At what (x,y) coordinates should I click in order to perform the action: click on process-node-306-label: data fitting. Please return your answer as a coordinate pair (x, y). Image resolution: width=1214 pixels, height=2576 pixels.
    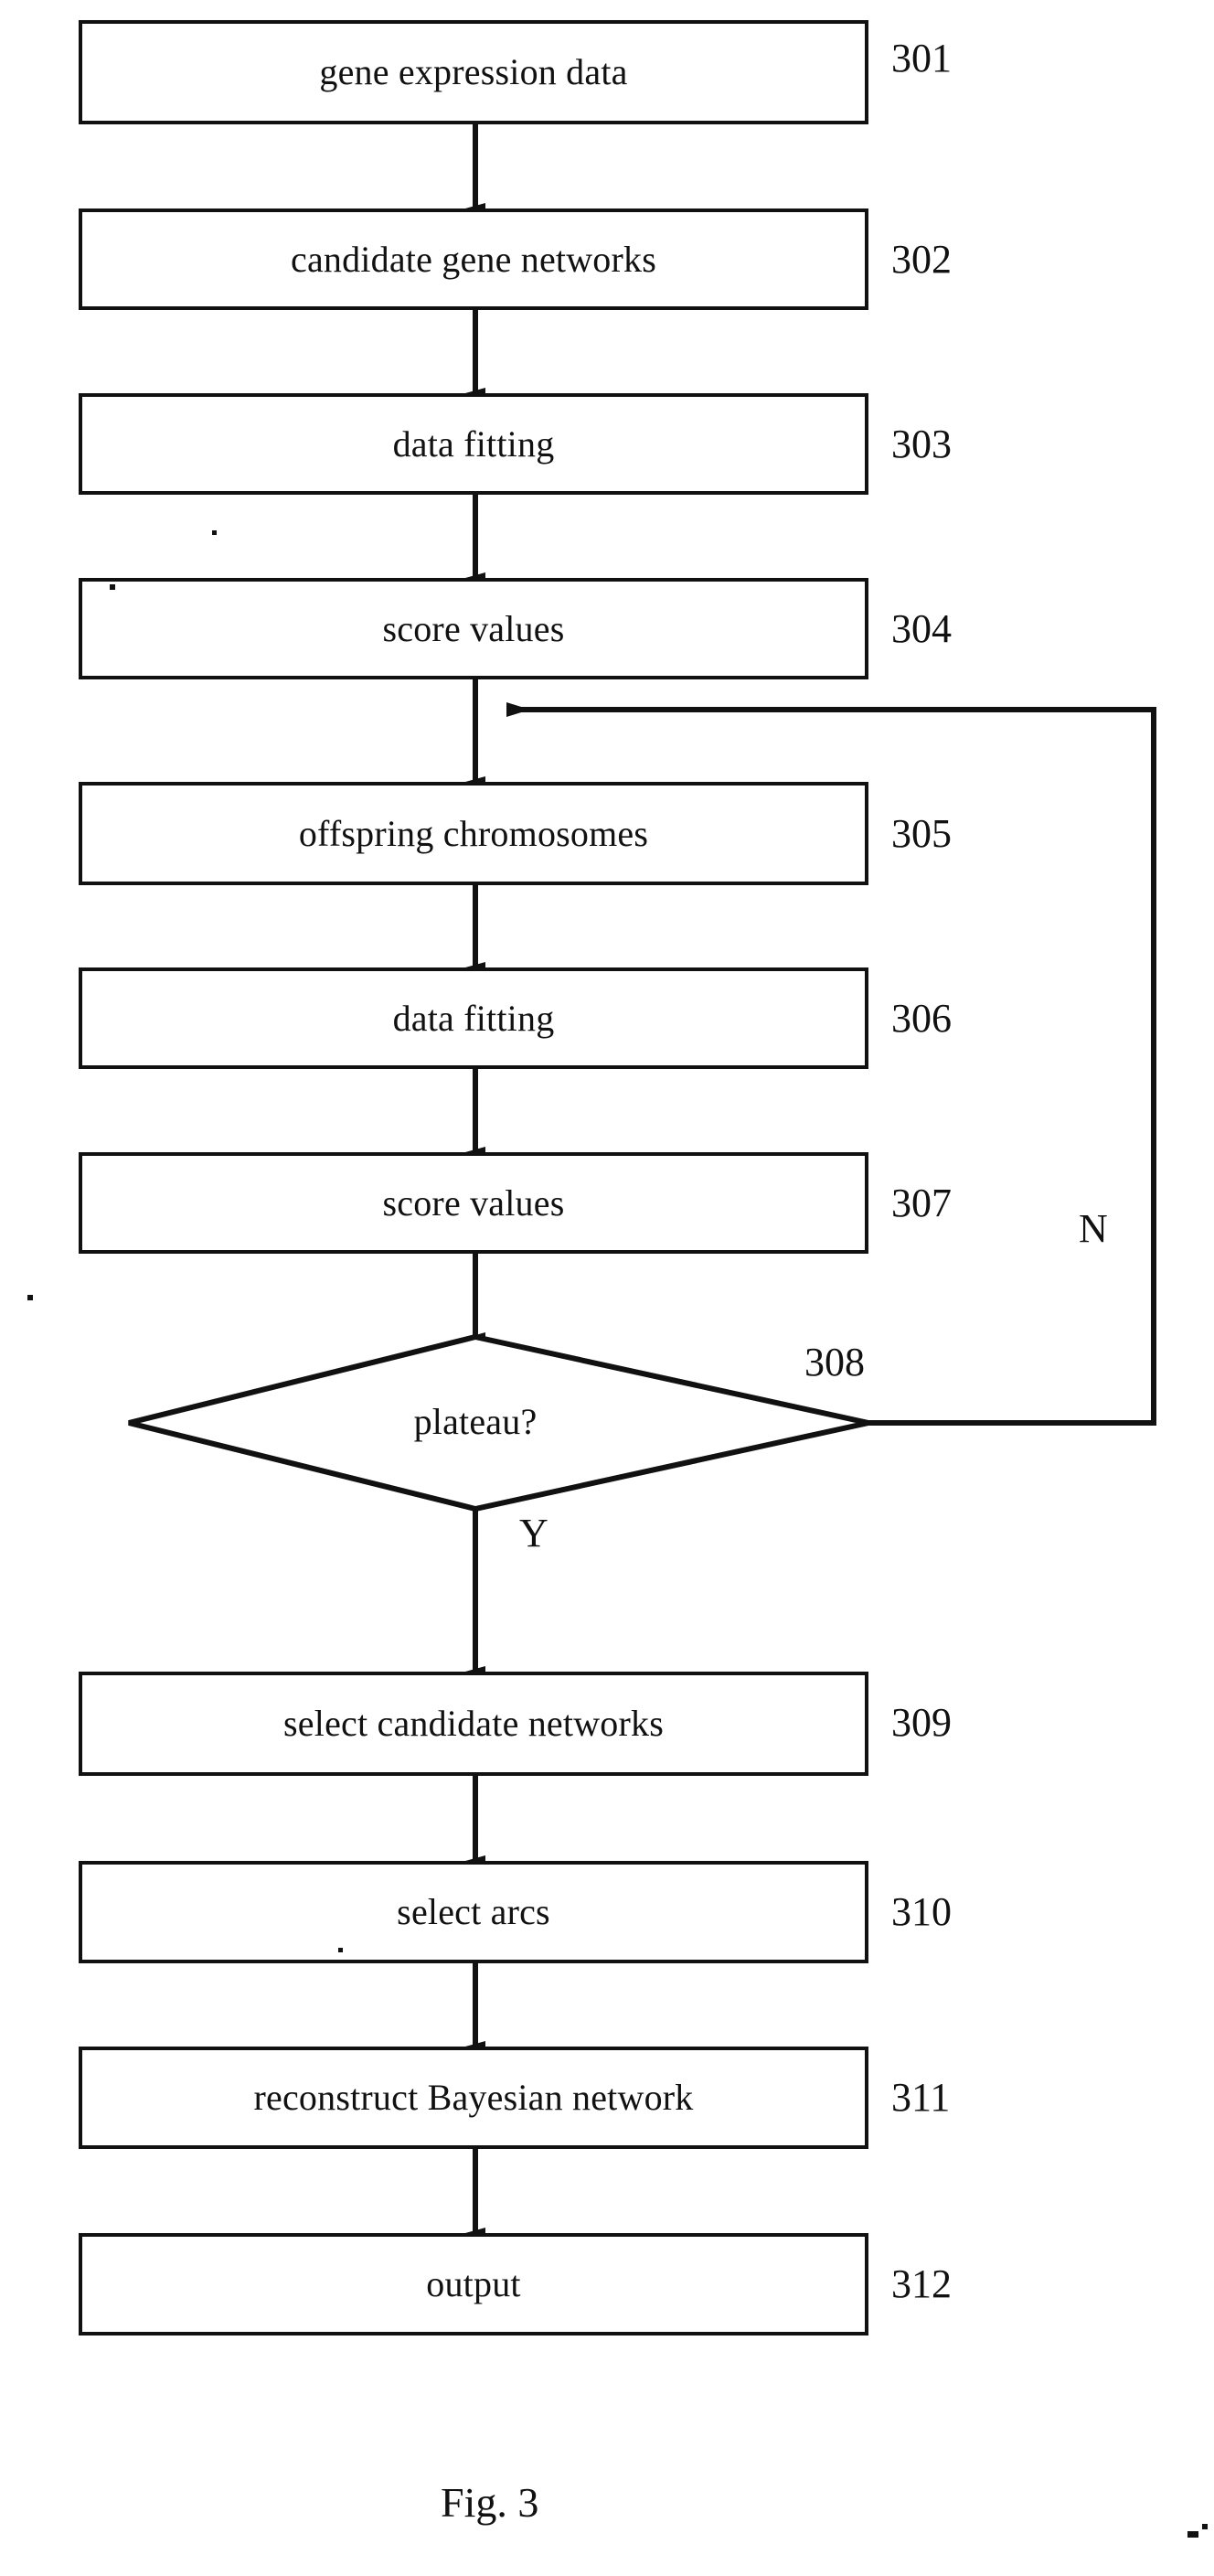
    Looking at the image, I should click on (473, 1018).